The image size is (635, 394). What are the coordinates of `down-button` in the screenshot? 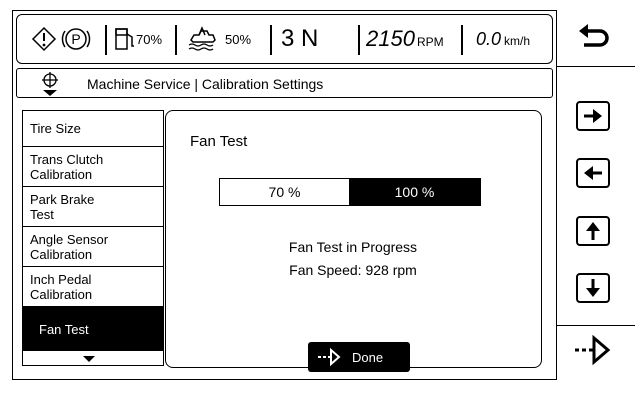 It's located at (593, 288).